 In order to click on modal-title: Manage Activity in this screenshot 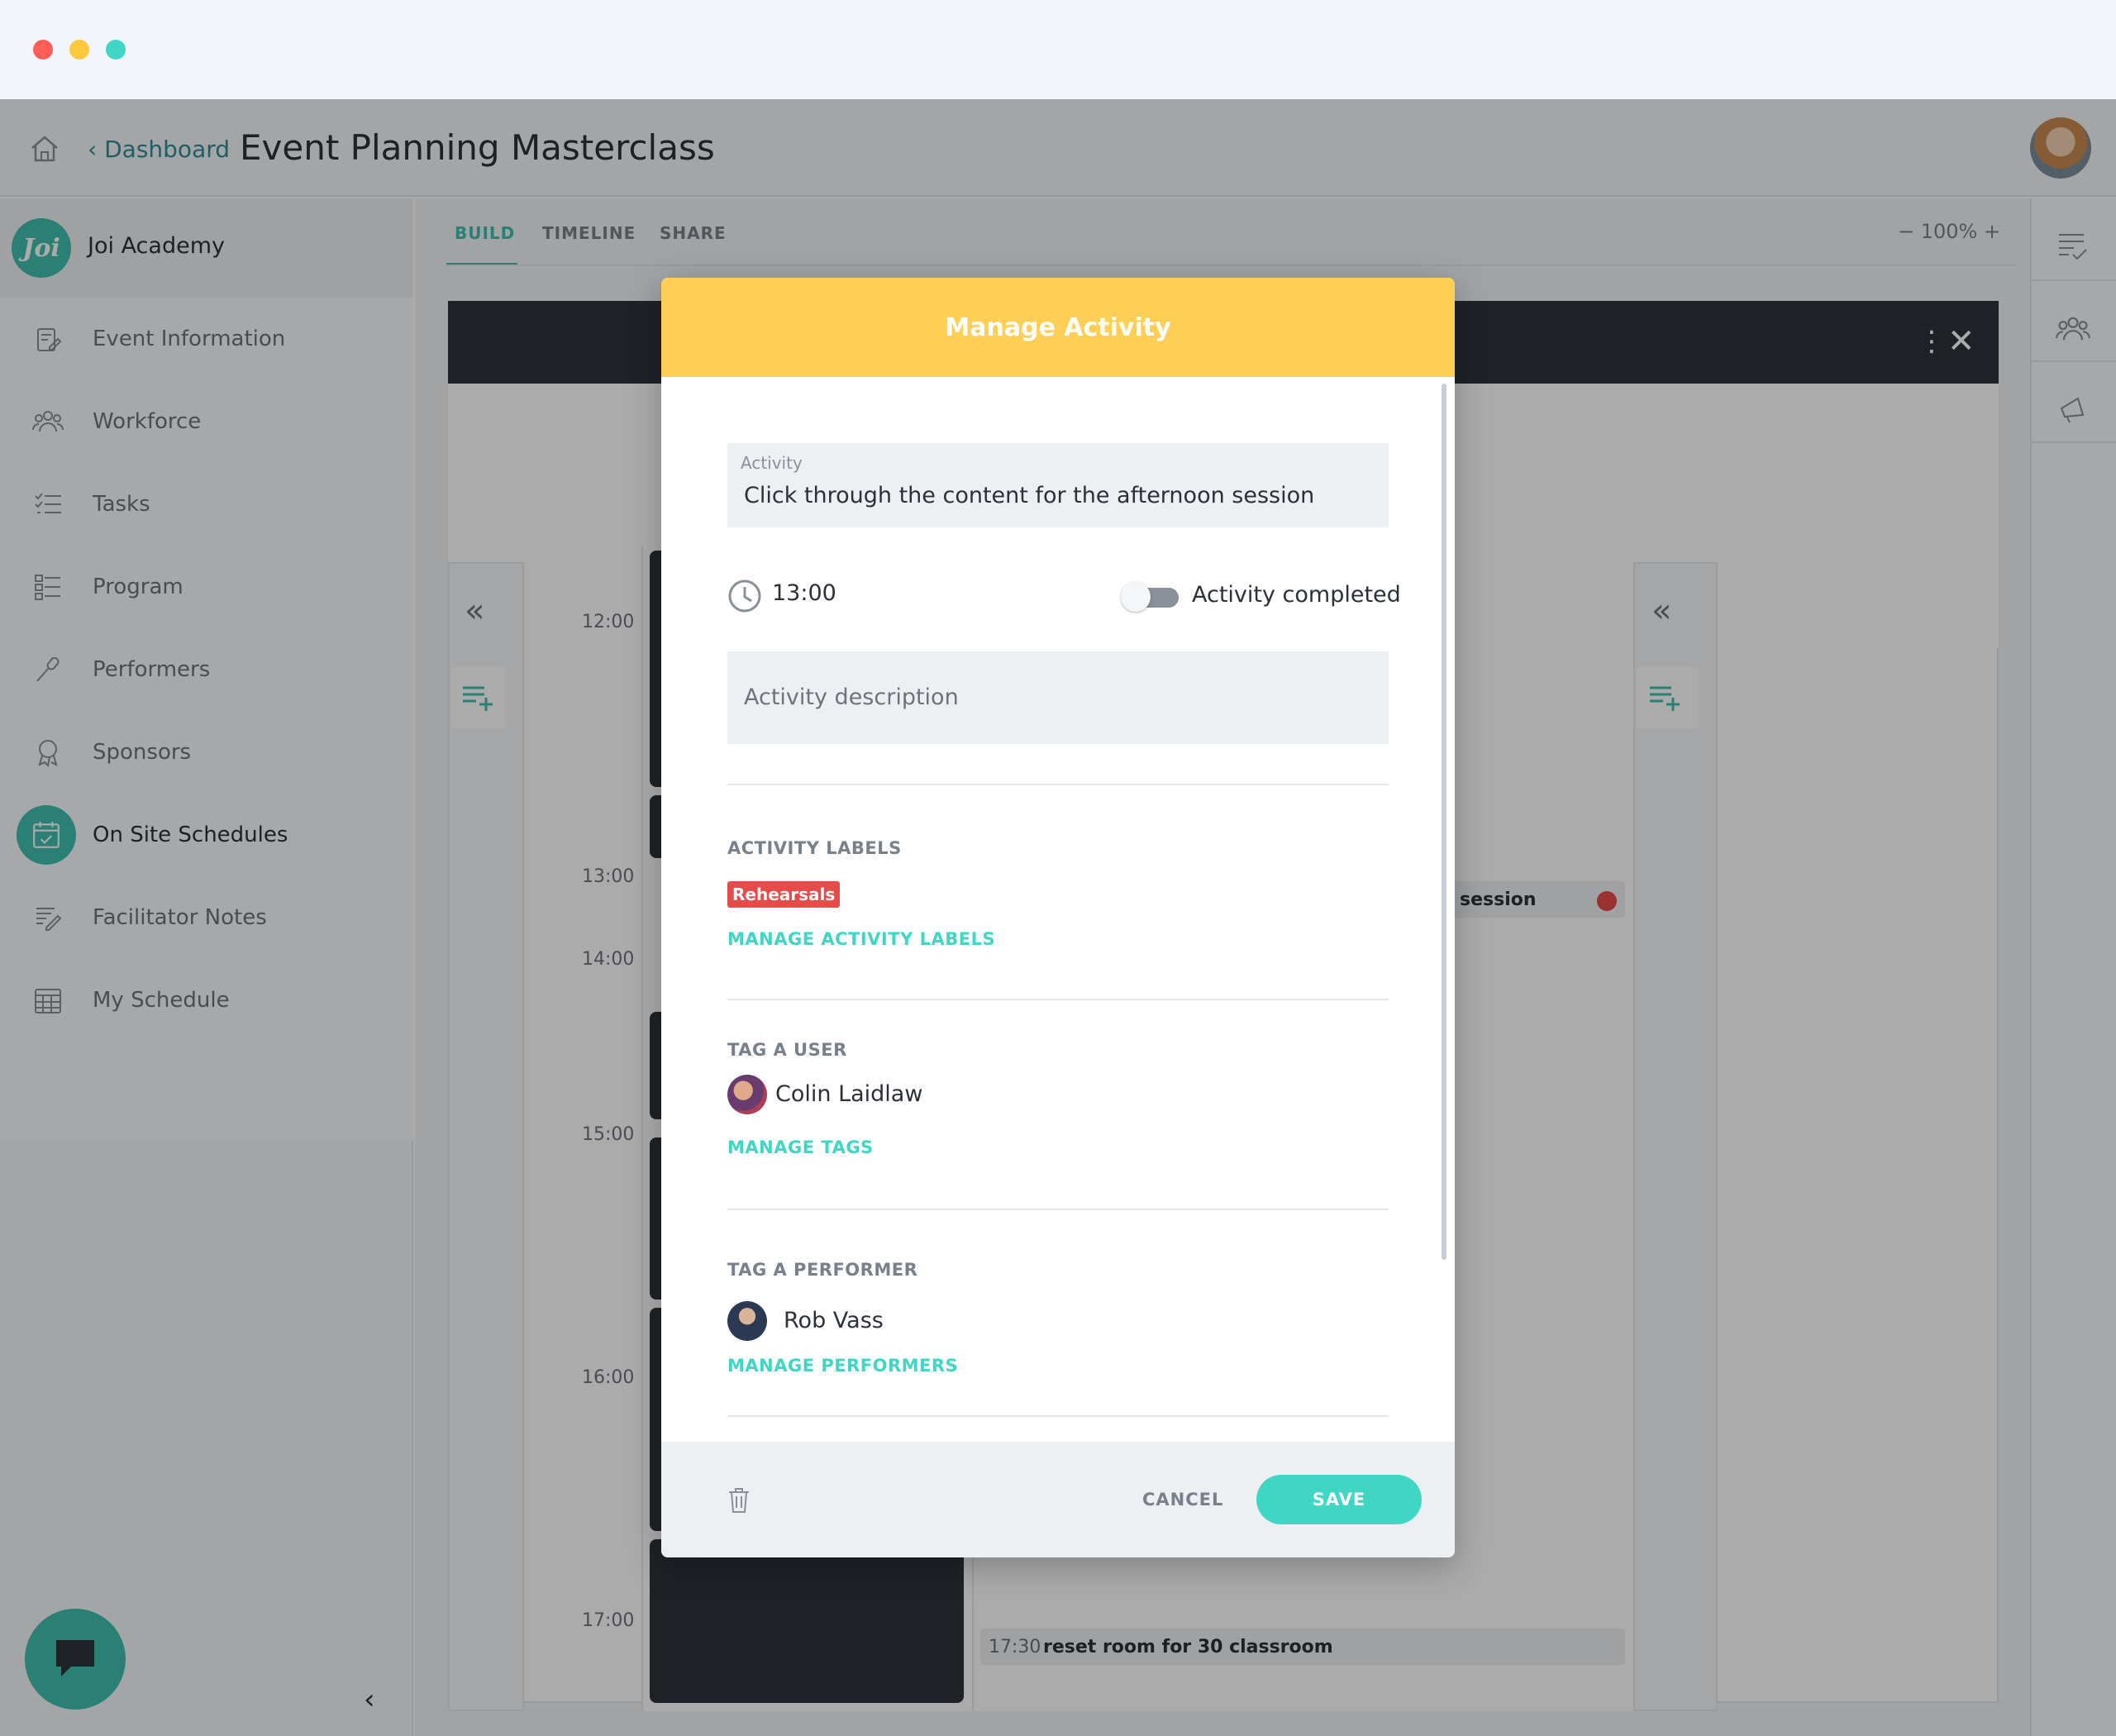, I will do `click(1058, 327)`.